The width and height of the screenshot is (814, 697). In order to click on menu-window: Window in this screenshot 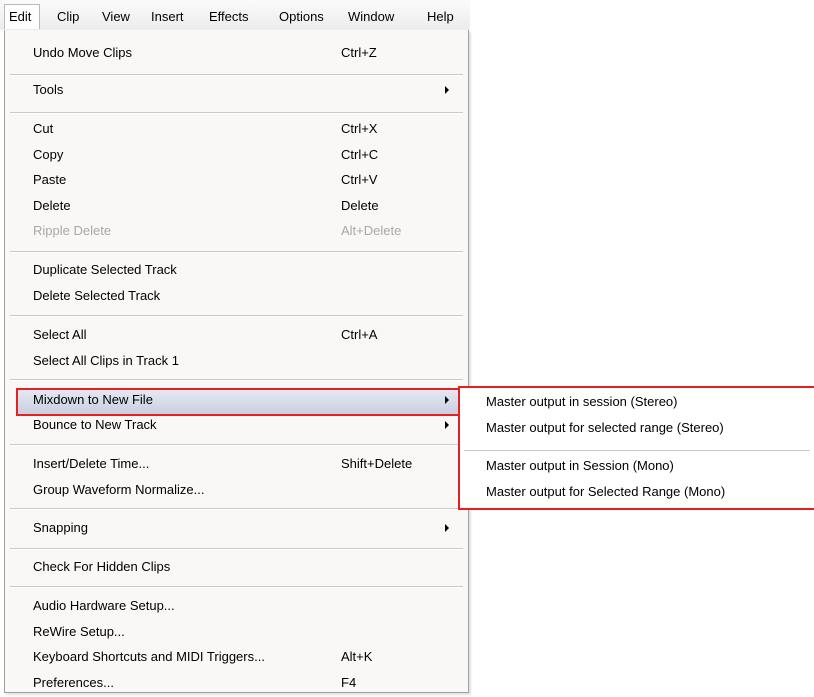, I will do `click(371, 17)`.